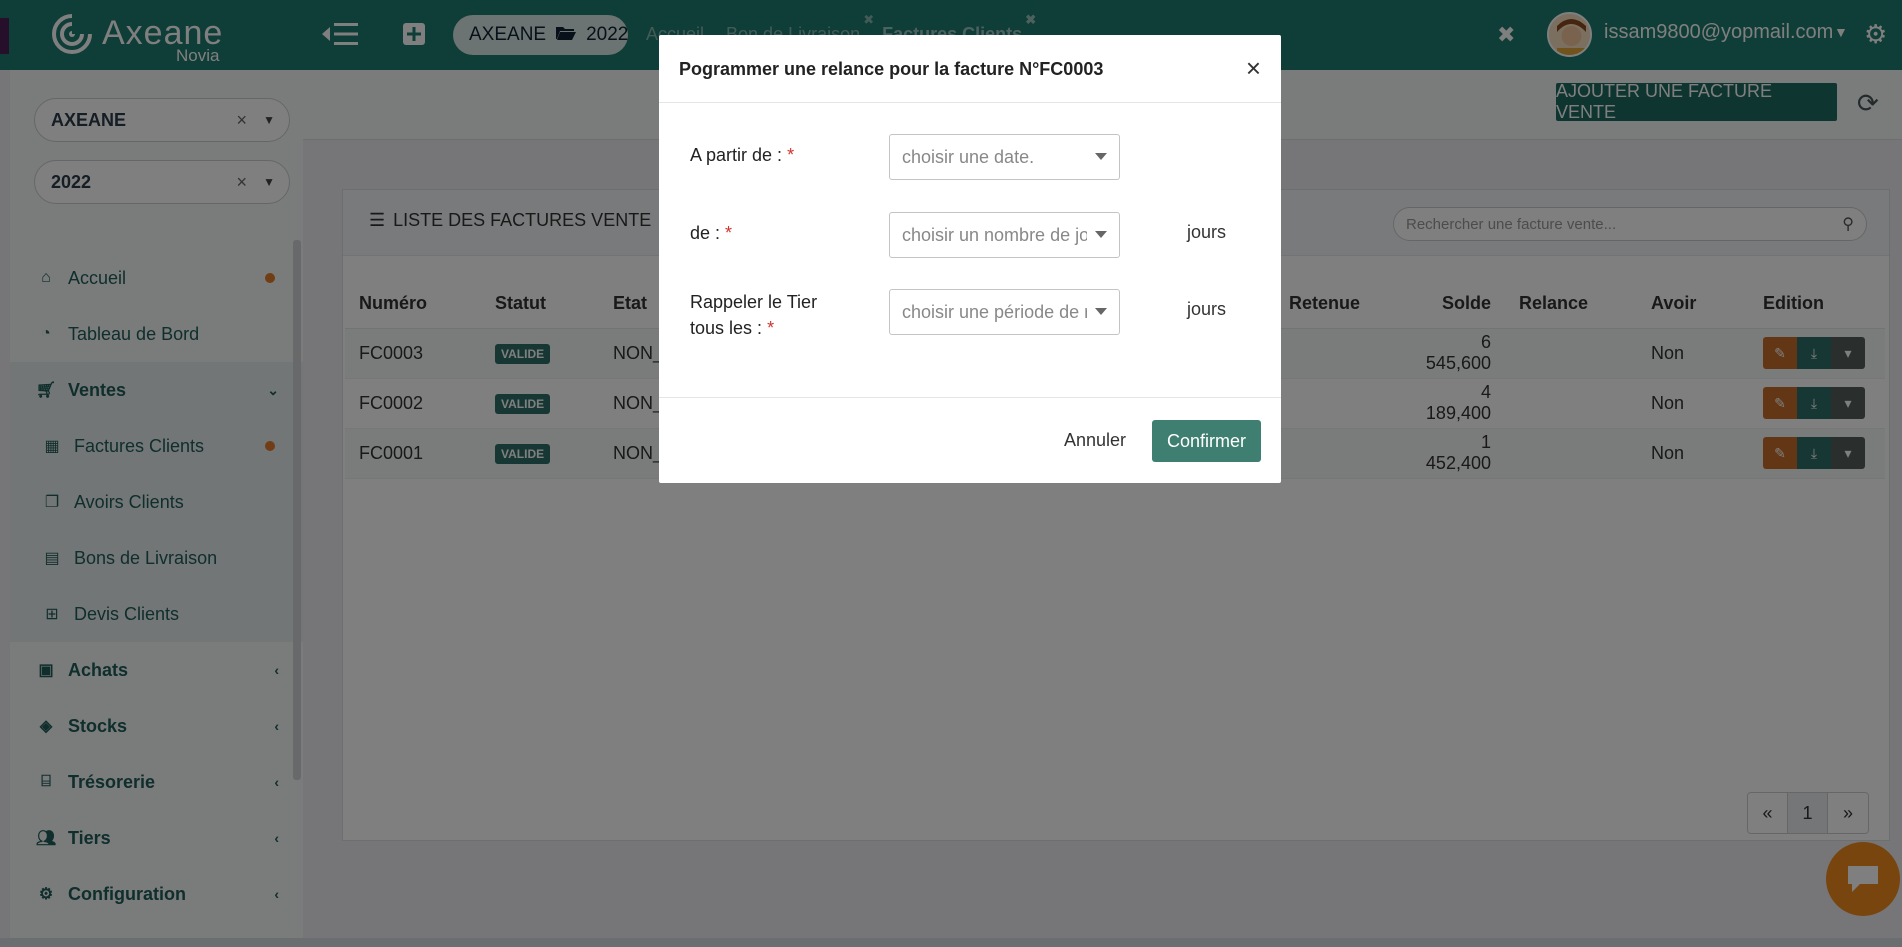 This screenshot has height=947, width=1902. Describe the element at coordinates (970, 440) in the screenshot. I see `modal-footer: Annuler Confirmer` at that location.